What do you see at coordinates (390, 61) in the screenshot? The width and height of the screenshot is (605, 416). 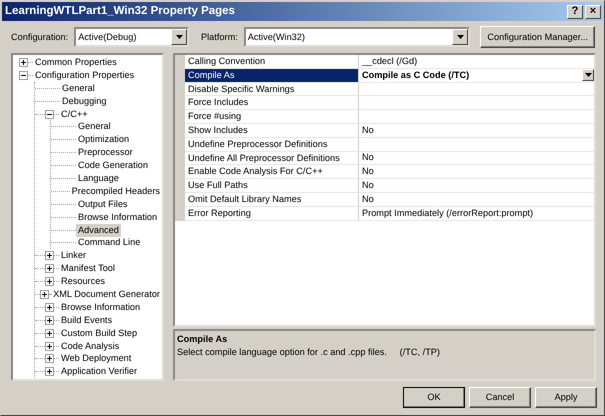 I see `property-value: __cdecl (/Gd)` at bounding box center [390, 61].